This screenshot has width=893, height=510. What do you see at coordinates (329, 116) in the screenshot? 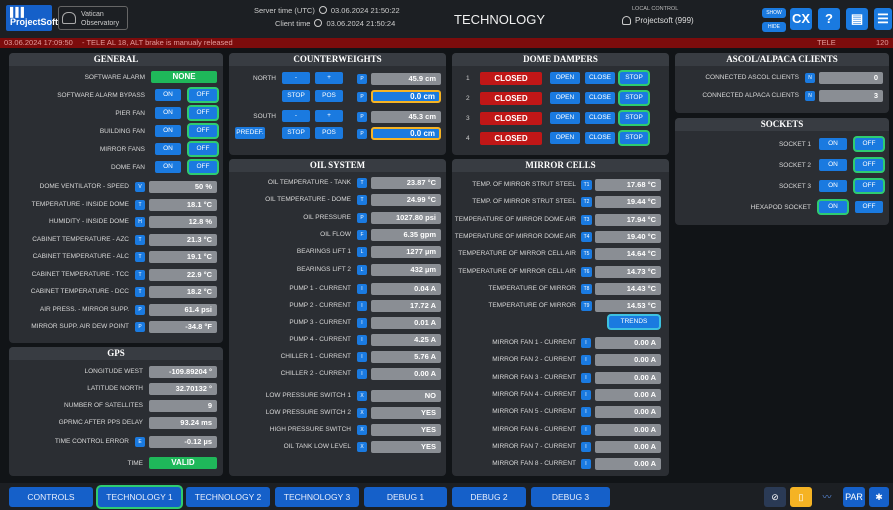
I see `south-plus-button: +` at bounding box center [329, 116].